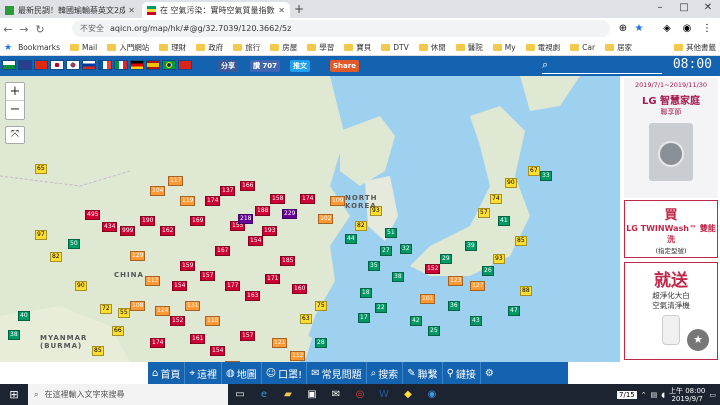 The width and height of the screenshot is (720, 405). I want to click on aqi-marker: 123, so click(456, 281).